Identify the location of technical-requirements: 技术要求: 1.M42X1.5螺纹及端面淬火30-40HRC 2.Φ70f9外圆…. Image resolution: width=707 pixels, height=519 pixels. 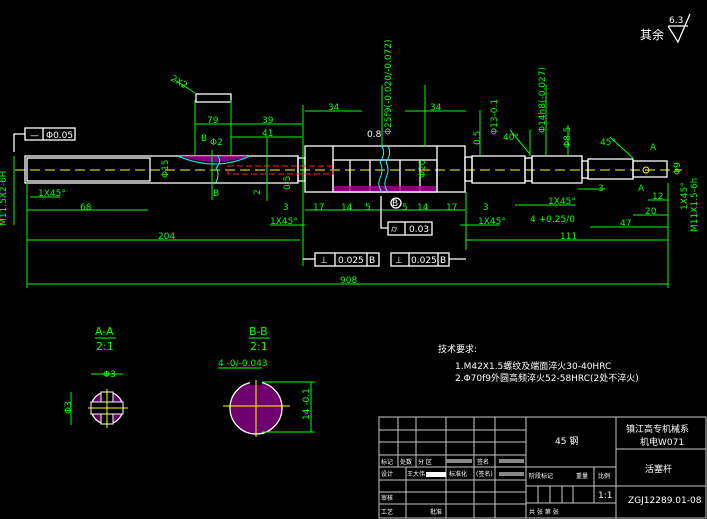
(538, 363).